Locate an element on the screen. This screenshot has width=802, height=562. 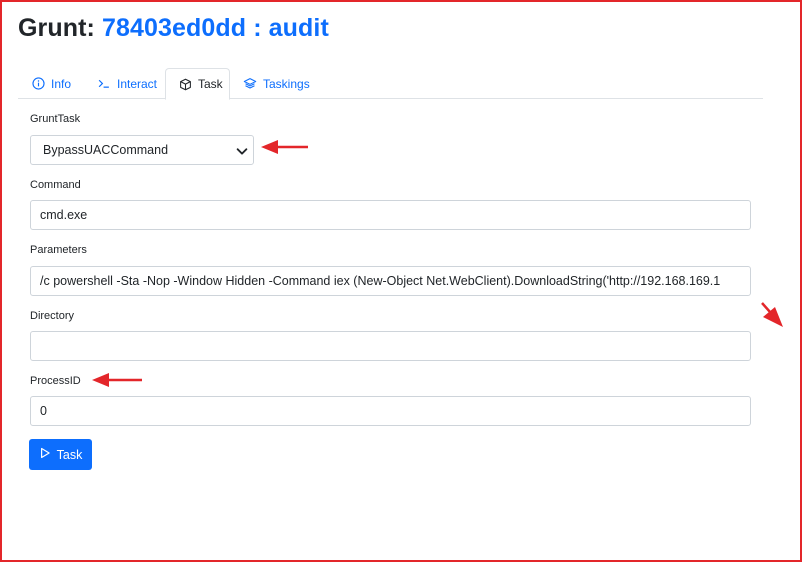
info-circle-icon is located at coordinates (38, 84).